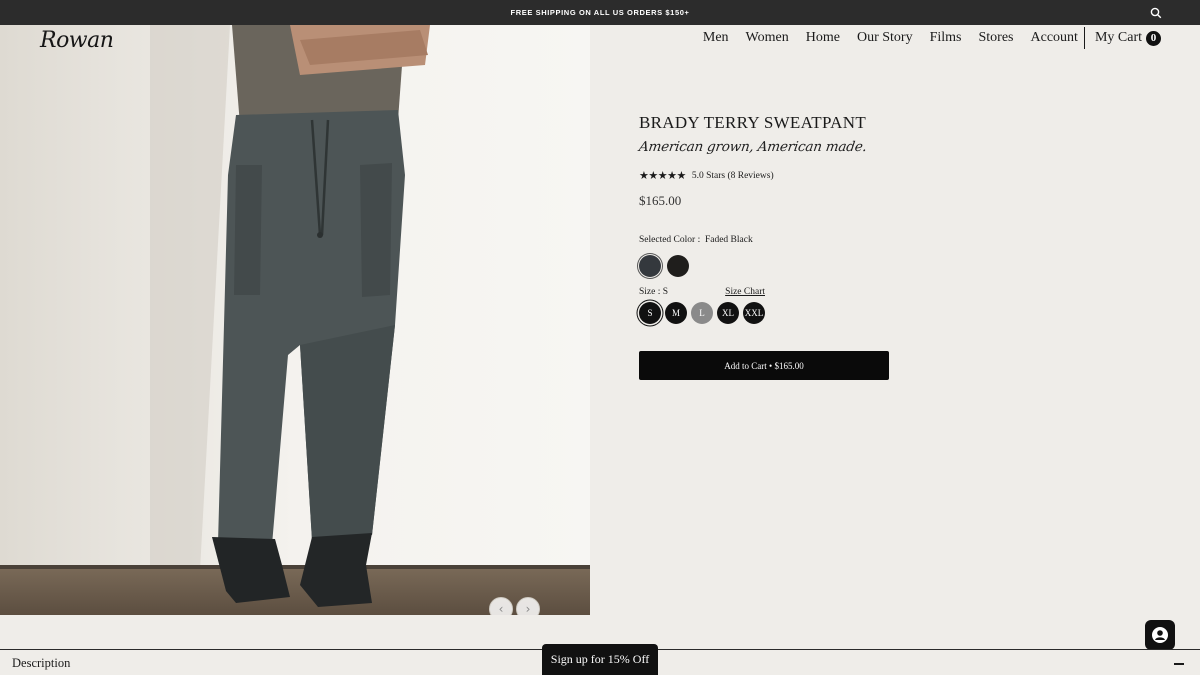 Image resolution: width=1200 pixels, height=675 pixels. I want to click on nav-item-account: Account, so click(1054, 38).